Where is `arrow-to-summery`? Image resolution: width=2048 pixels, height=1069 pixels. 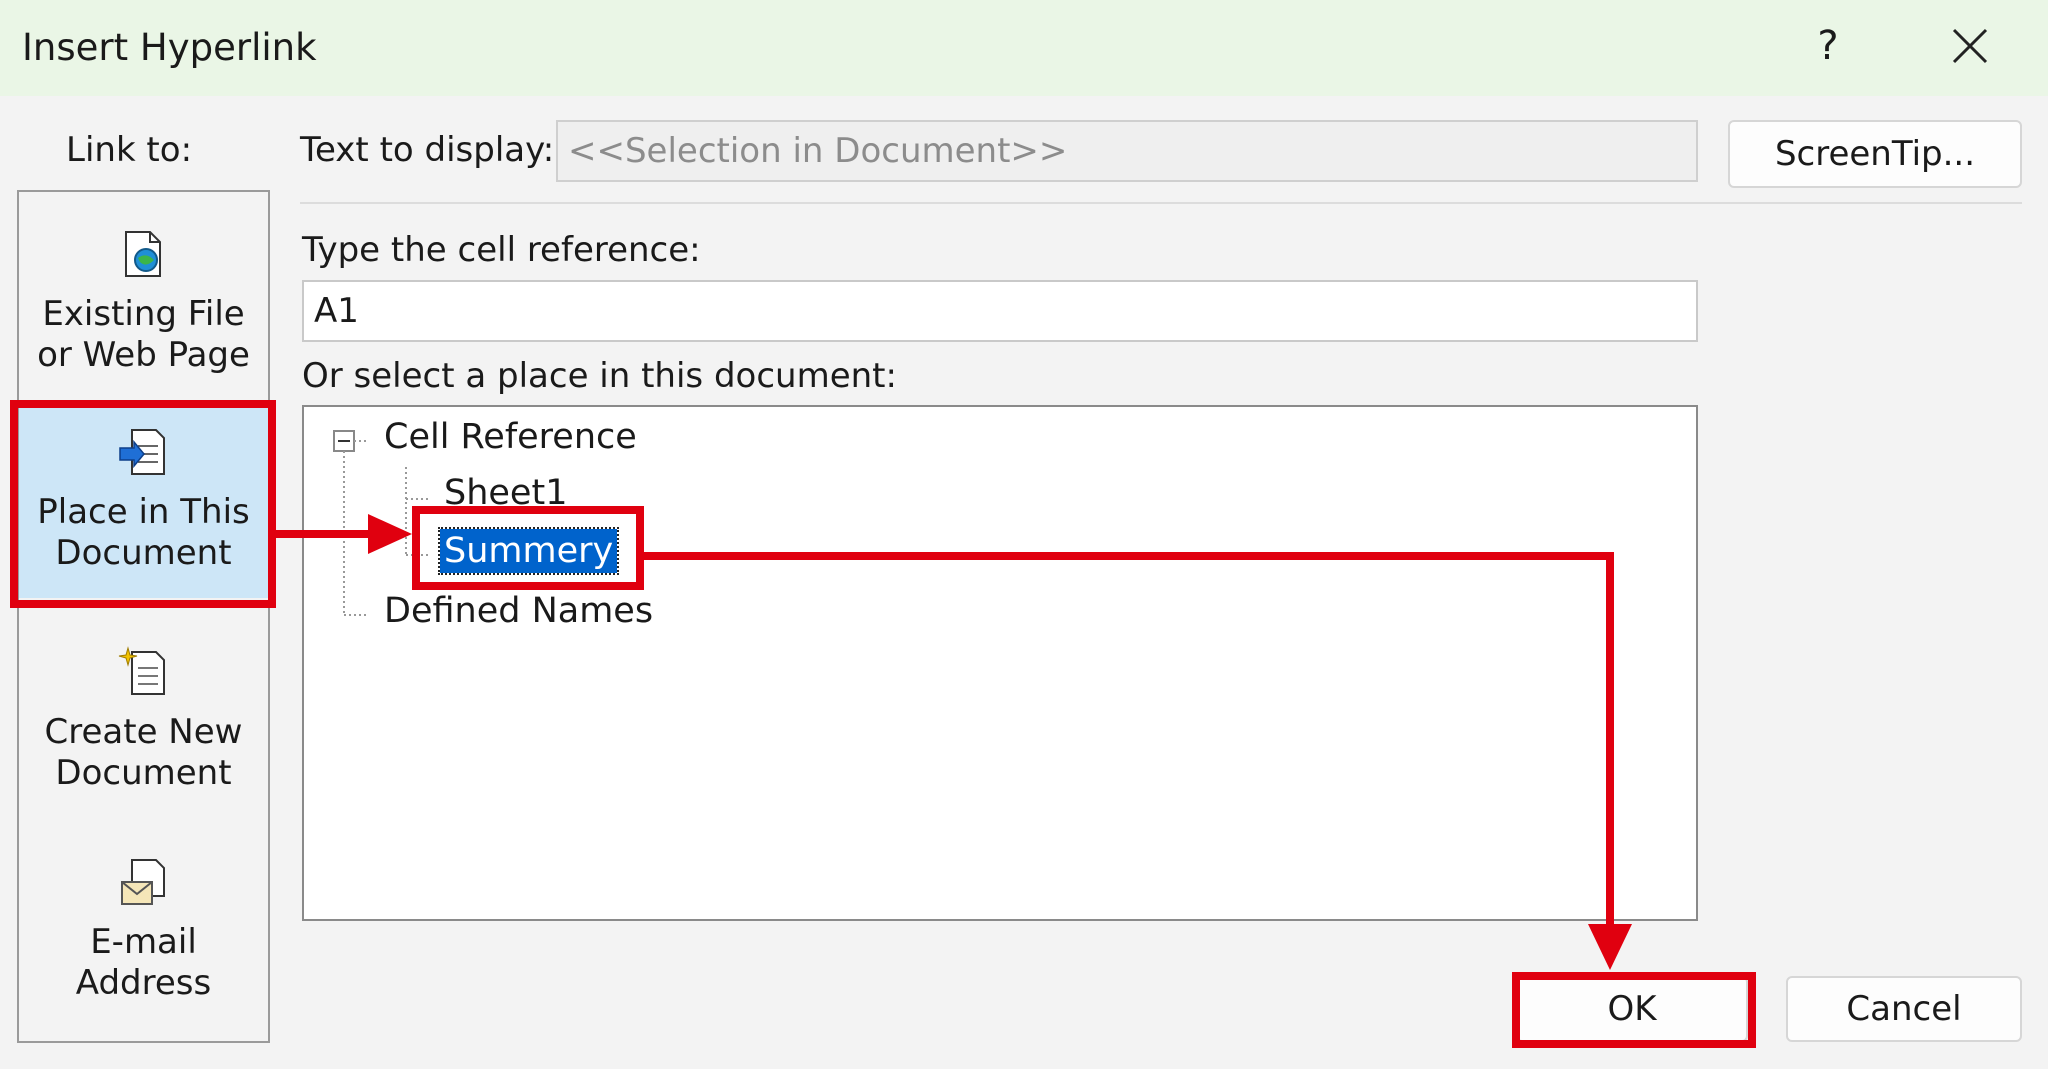
arrow-to-summery is located at coordinates (344, 534).